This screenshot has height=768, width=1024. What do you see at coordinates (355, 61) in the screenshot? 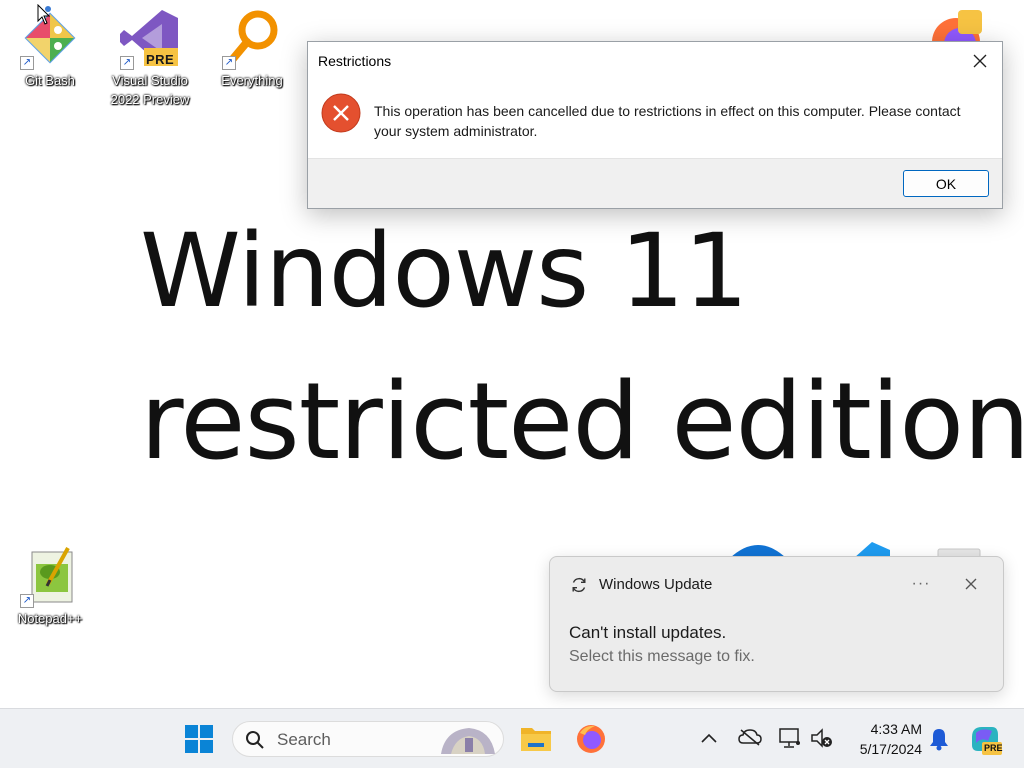
I see `dialog-title: Restrictions` at bounding box center [355, 61].